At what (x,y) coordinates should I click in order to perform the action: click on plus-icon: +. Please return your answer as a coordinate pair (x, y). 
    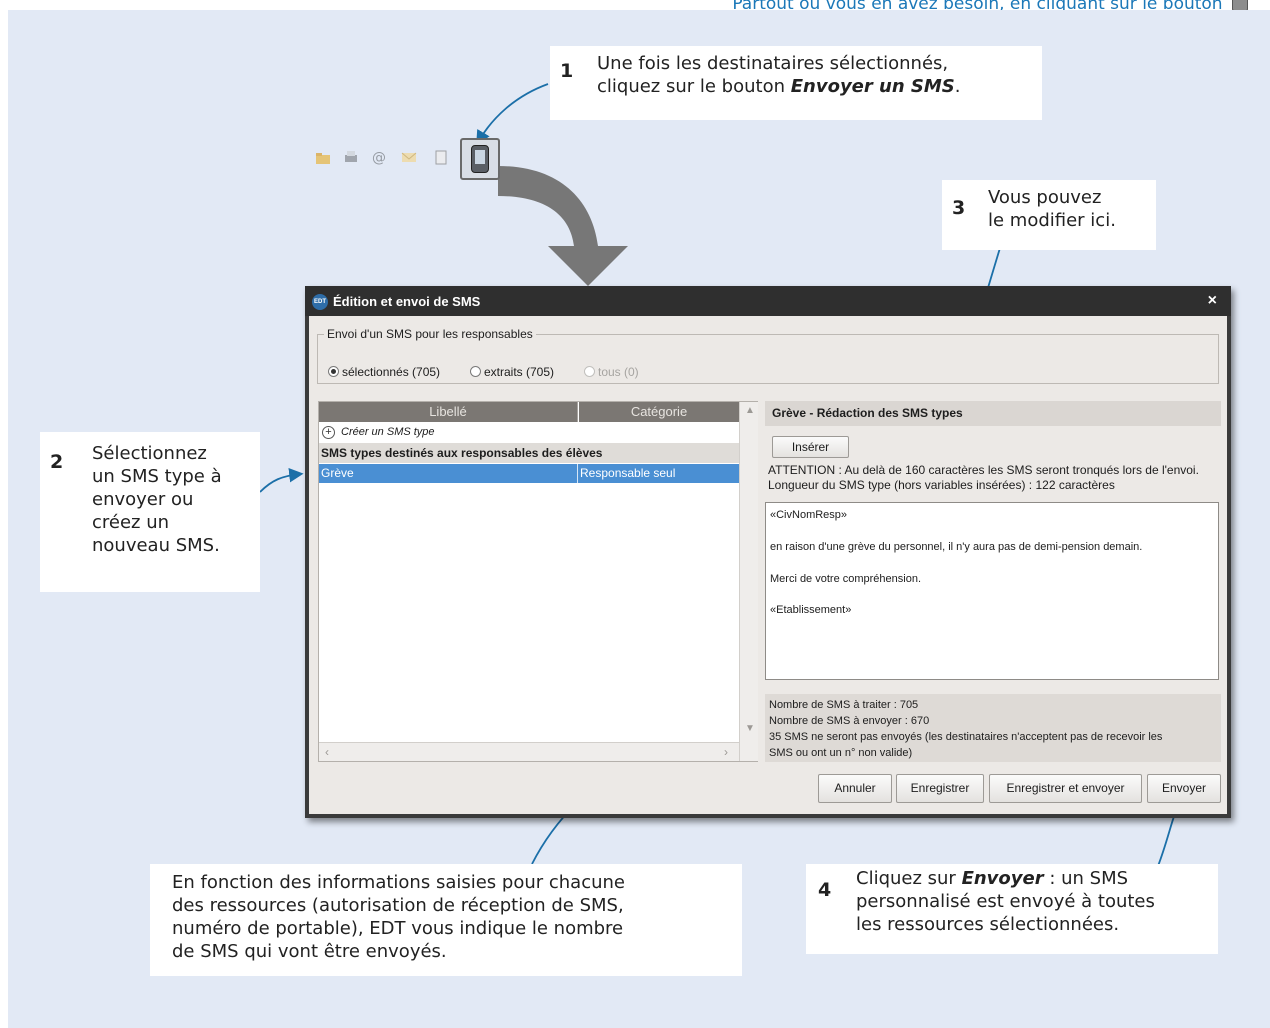
    Looking at the image, I should click on (328, 432).